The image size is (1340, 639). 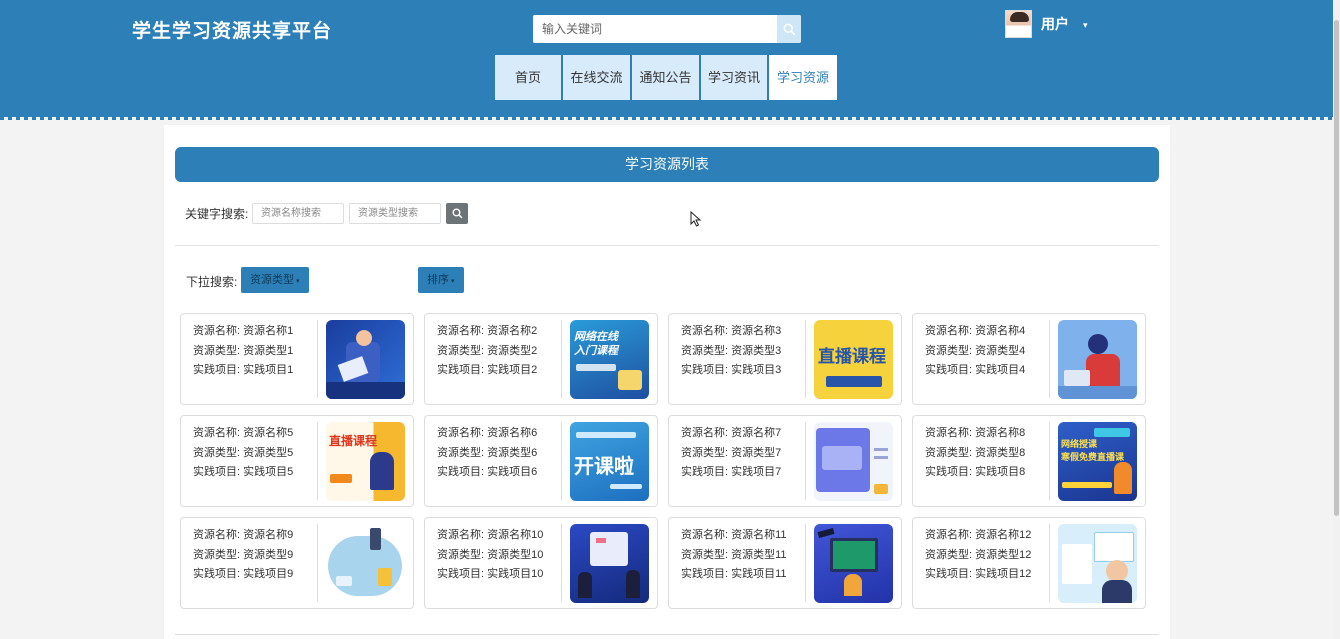 What do you see at coordinates (1029, 563) in the screenshot?
I see `resource-card: 资源名称: 资源名称12 资源类型: 资源类型12 实践项目: 实践项目12` at bounding box center [1029, 563].